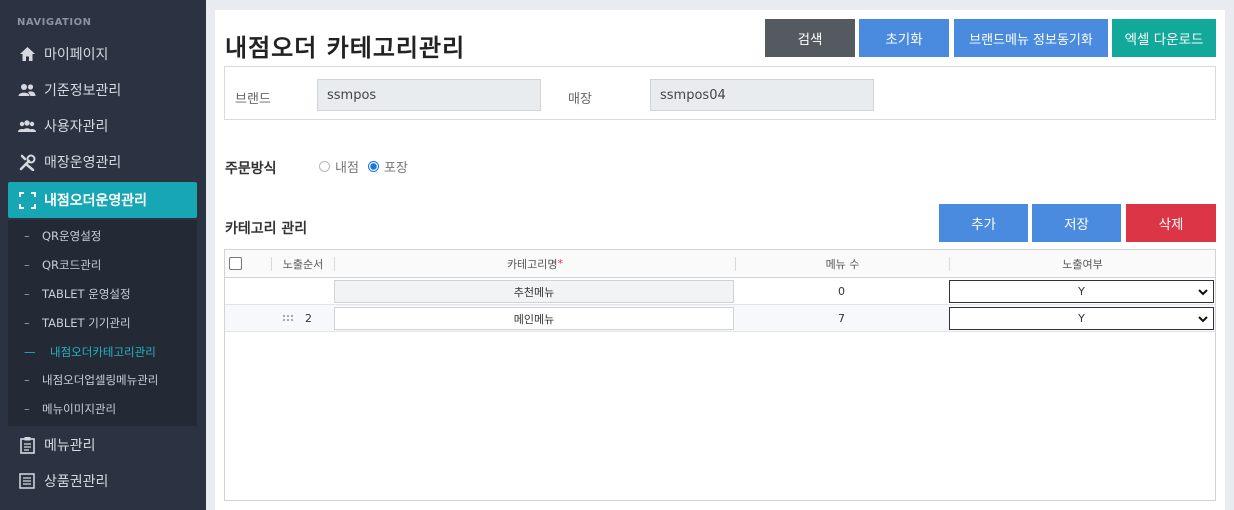  I want to click on col-order: 노출순서, so click(303, 263).